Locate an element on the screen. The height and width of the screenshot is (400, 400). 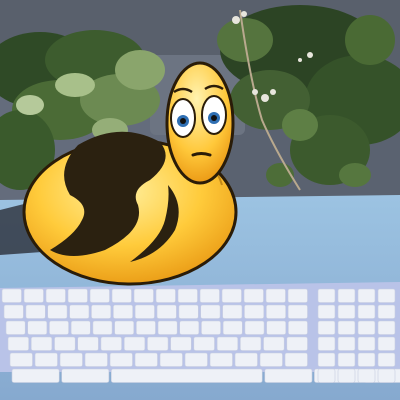
mascot-left-pupil is located at coordinates (183, 121).